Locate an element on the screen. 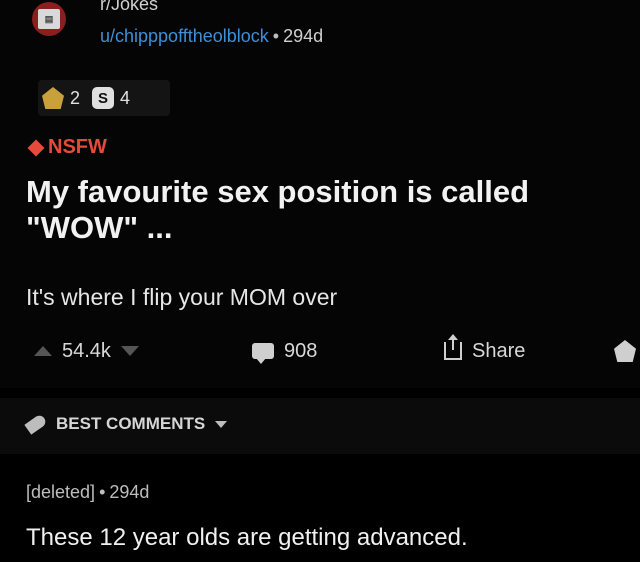 The height and width of the screenshot is (562, 640). comment-icon is located at coordinates (263, 353).